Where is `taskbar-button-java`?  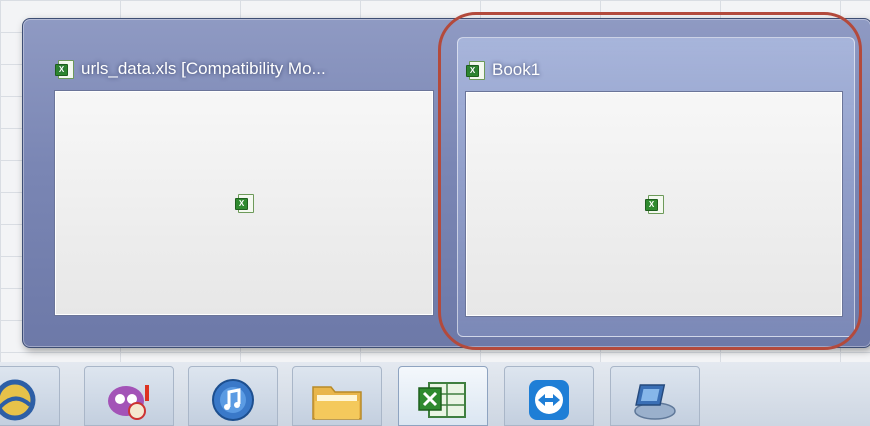
taskbar-button-java is located at coordinates (30, 396).